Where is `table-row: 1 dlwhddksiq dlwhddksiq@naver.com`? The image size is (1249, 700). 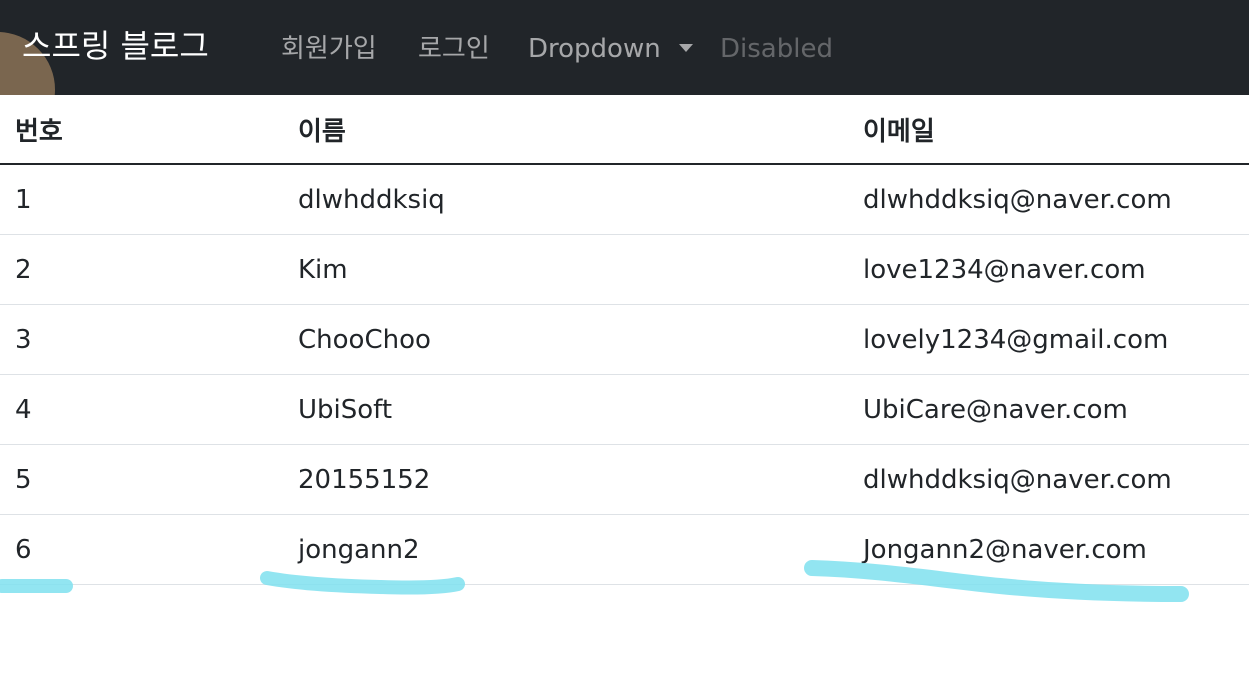 table-row: 1 dlwhddksiq dlwhddksiq@naver.com is located at coordinates (624, 199).